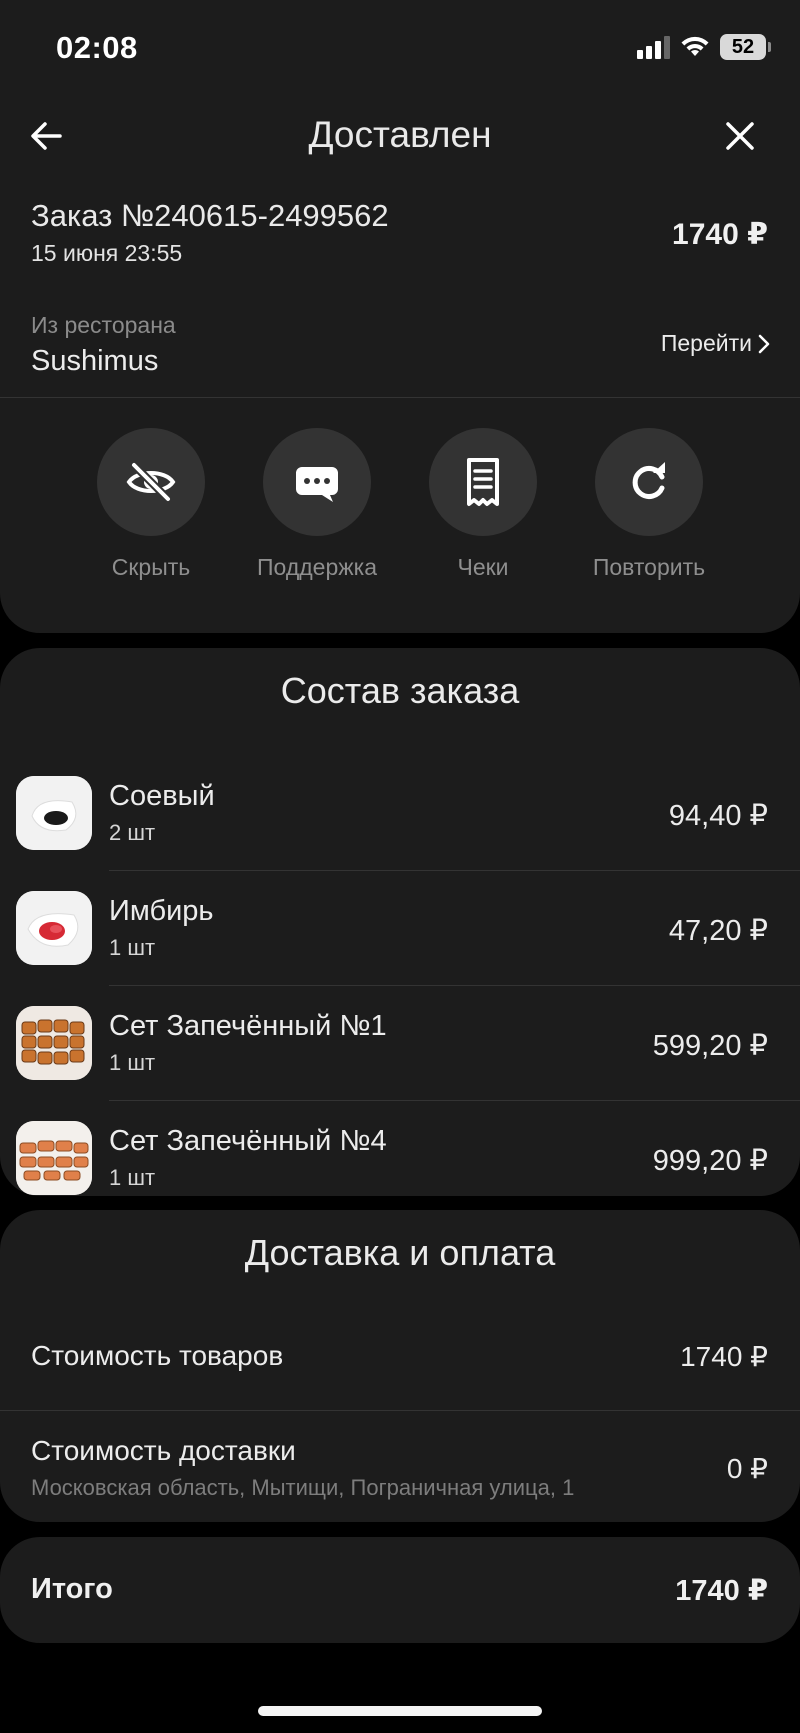 Image resolution: width=800 pixels, height=1733 pixels. What do you see at coordinates (162, 796) in the screenshot?
I see `item-name: Соевый` at bounding box center [162, 796].